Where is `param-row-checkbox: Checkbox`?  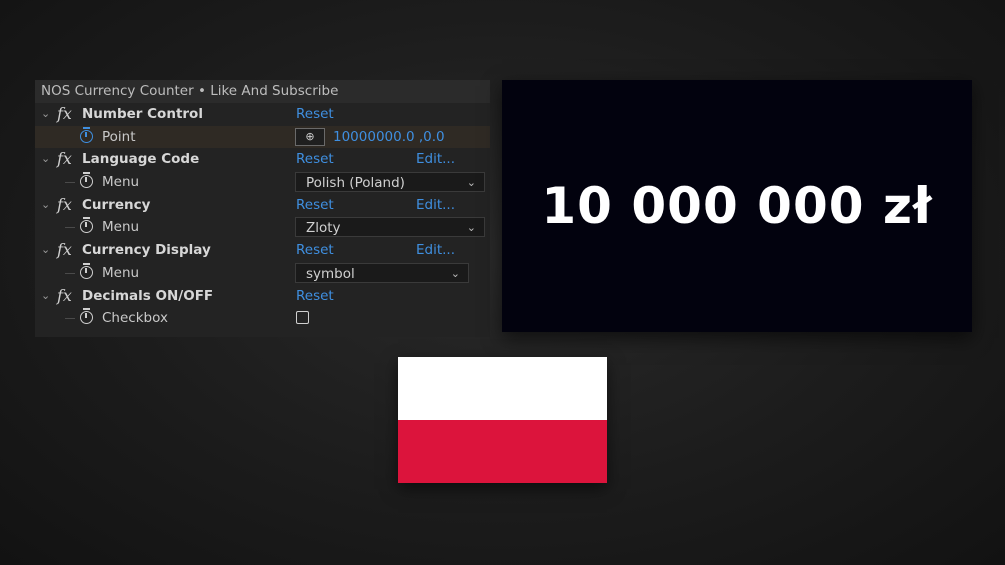
param-row-checkbox: Checkbox is located at coordinates (262, 318).